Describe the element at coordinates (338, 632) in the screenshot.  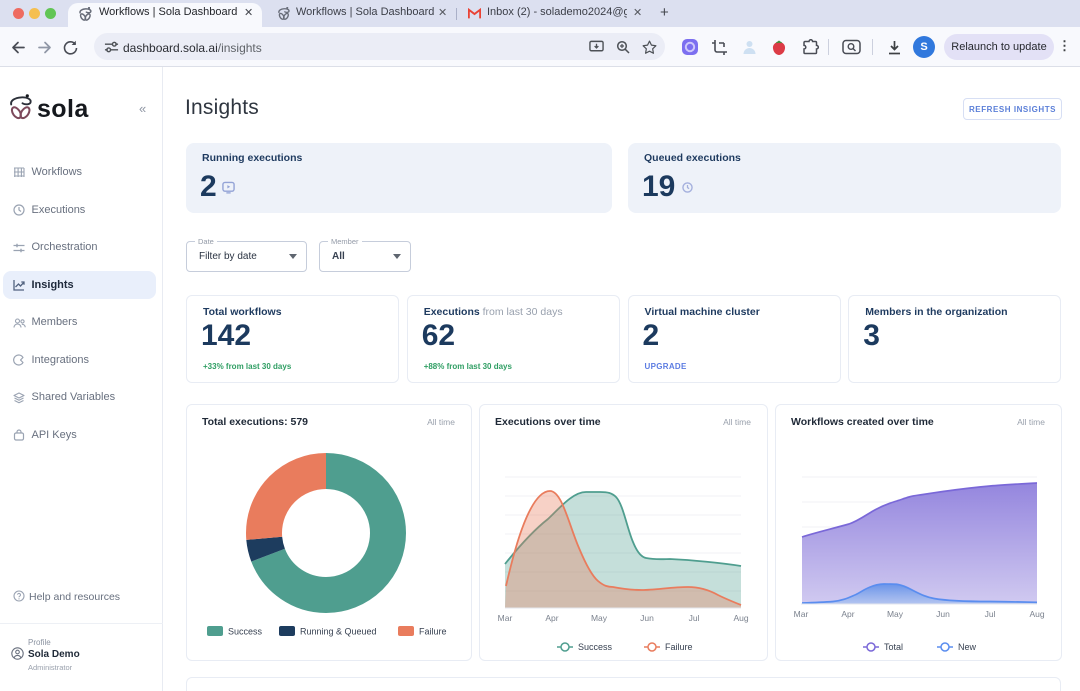
I see `svg-text: Running & Queued` at that location.